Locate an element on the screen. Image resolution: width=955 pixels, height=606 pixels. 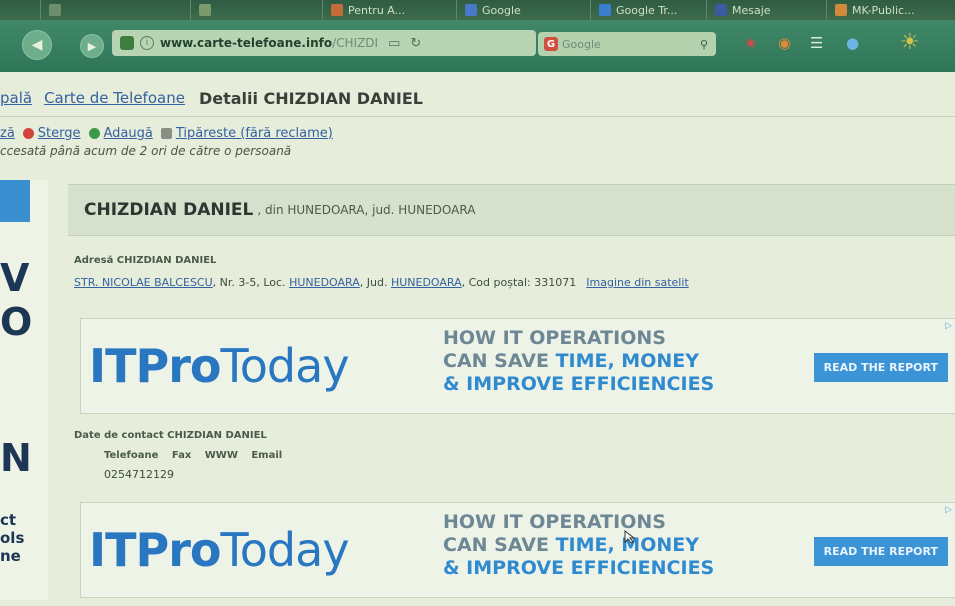
search-icon: ⚲ is located at coordinates (704, 44).